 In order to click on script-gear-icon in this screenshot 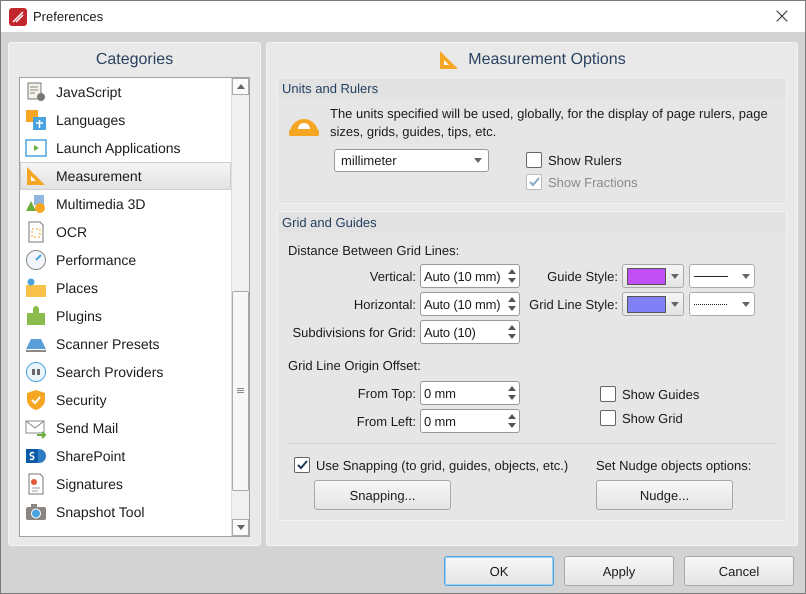, I will do `click(36, 91)`.